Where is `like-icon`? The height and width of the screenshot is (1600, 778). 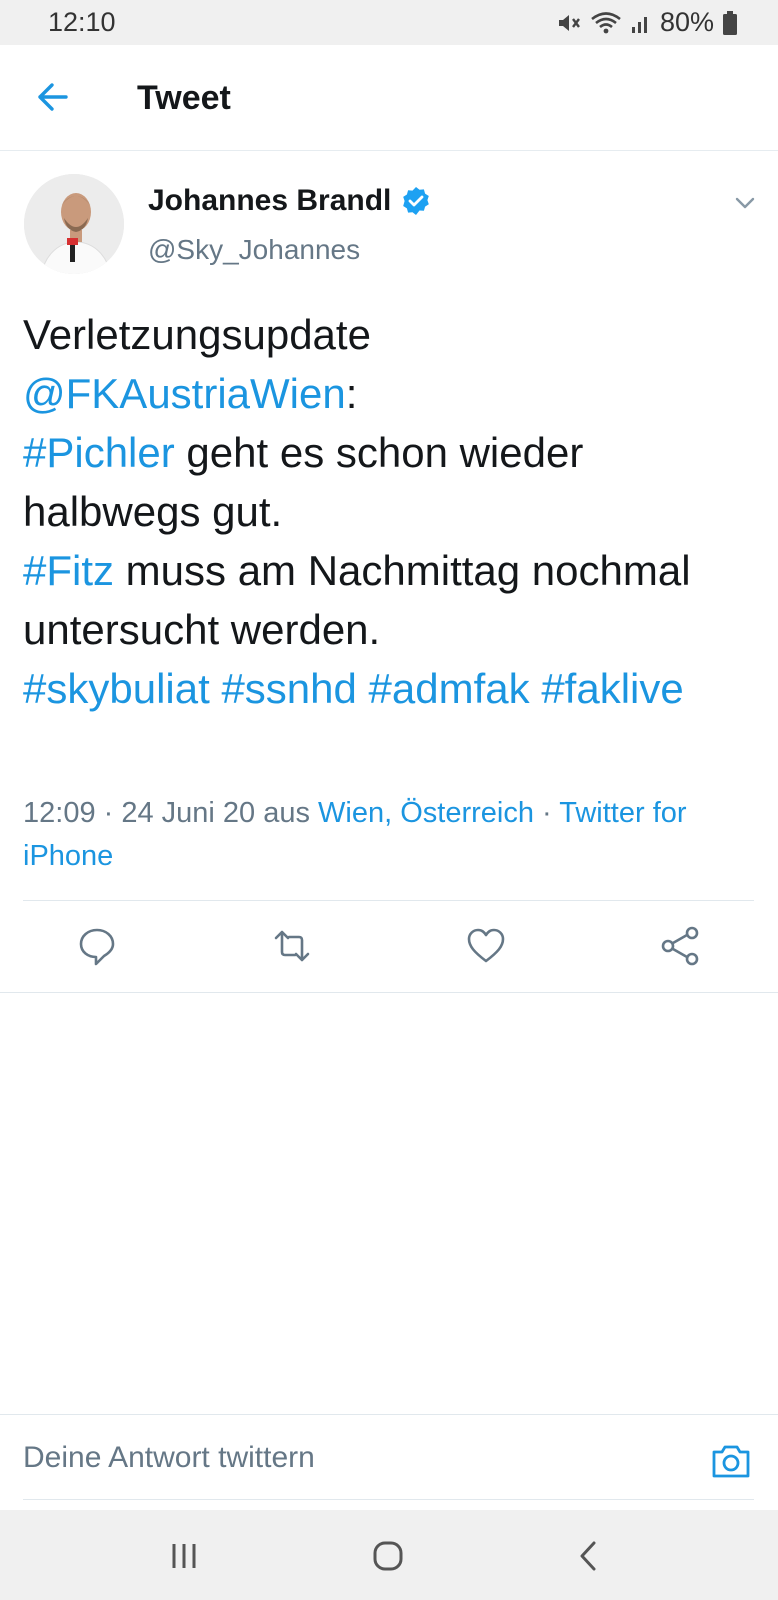 like-icon is located at coordinates (486, 945).